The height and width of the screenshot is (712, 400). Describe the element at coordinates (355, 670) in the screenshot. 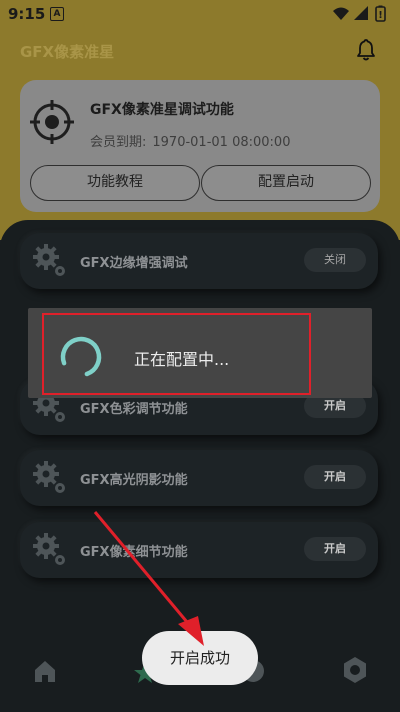

I see `hexagon-settings-icon` at that location.